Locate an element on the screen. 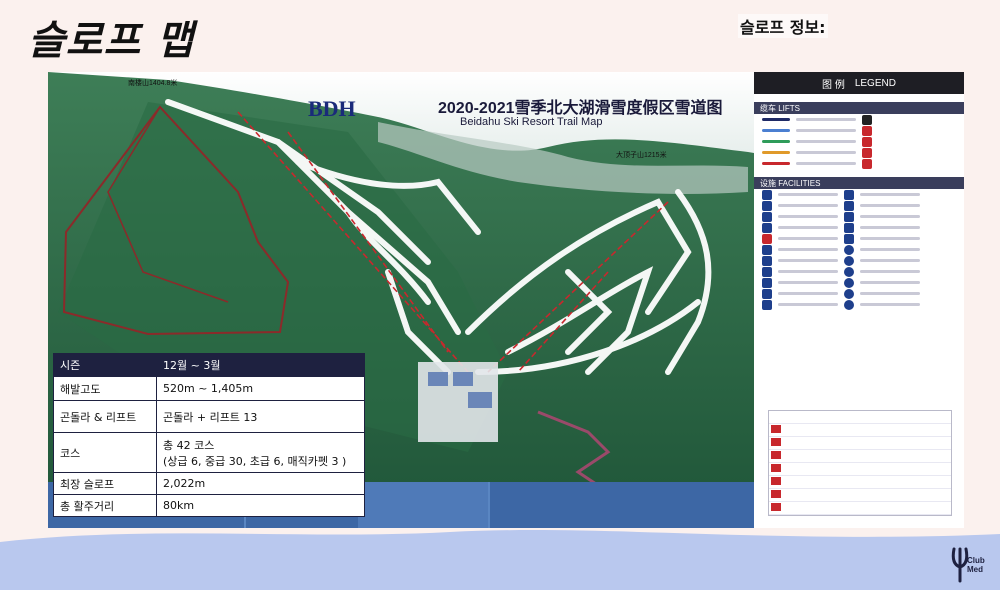 The height and width of the screenshot is (590, 1000). bdh-logo: BDH is located at coordinates (332, 108).